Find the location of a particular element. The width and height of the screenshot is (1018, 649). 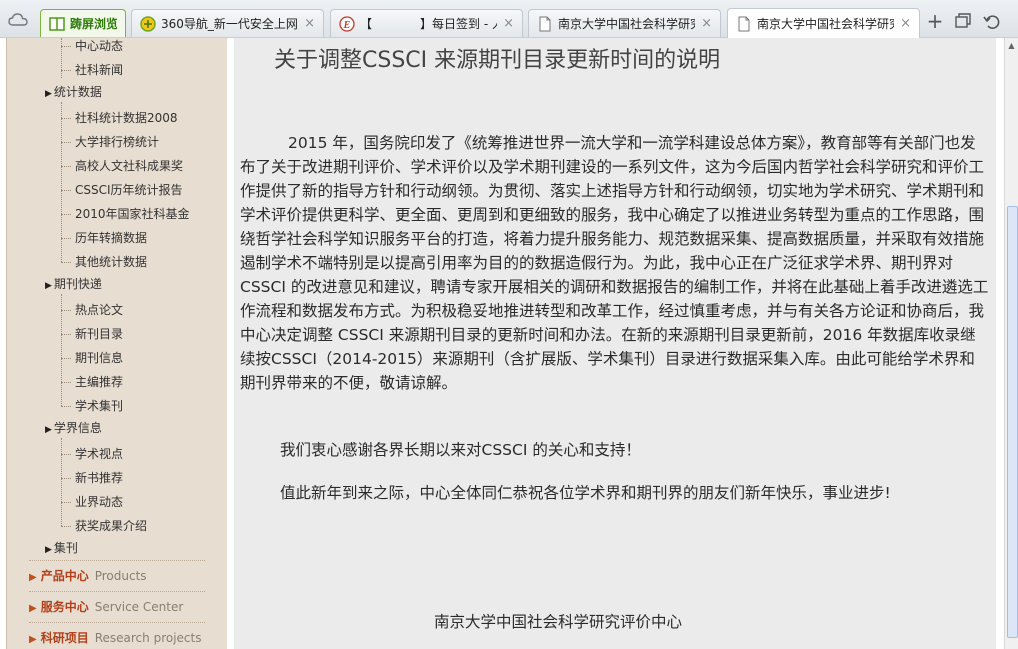

tab-daily-checkin: E 【 】每日签到 - 人大 × is located at coordinates (426, 23).